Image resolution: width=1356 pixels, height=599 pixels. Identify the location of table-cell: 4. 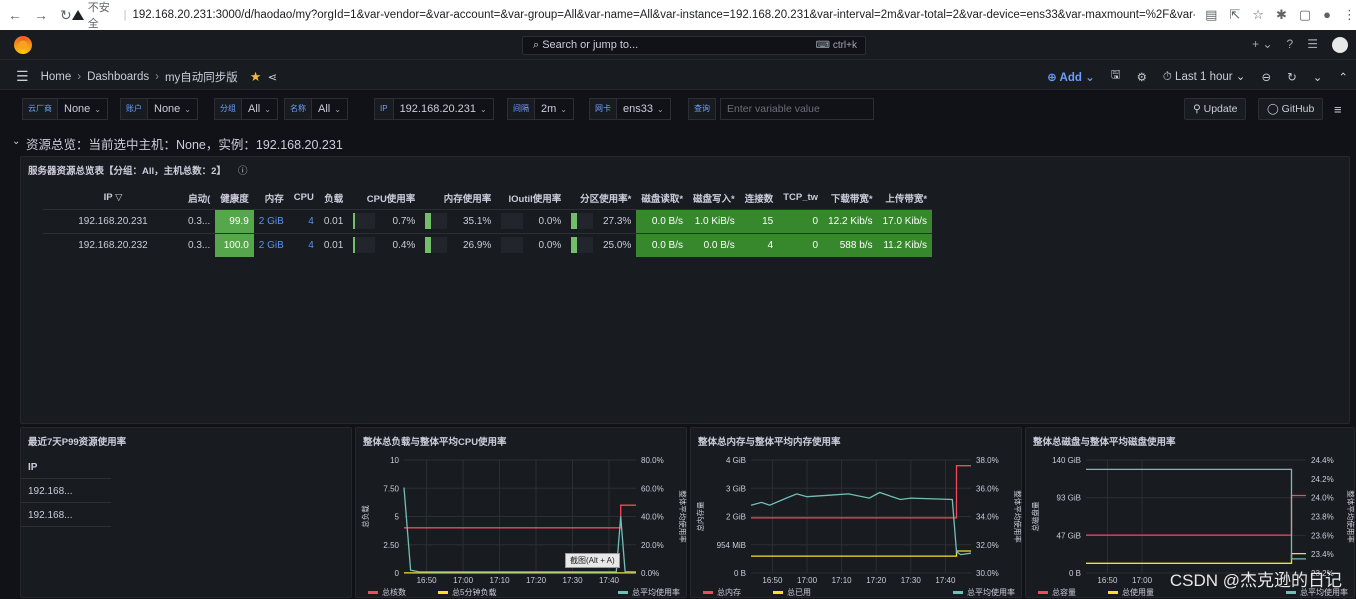
(303, 220).